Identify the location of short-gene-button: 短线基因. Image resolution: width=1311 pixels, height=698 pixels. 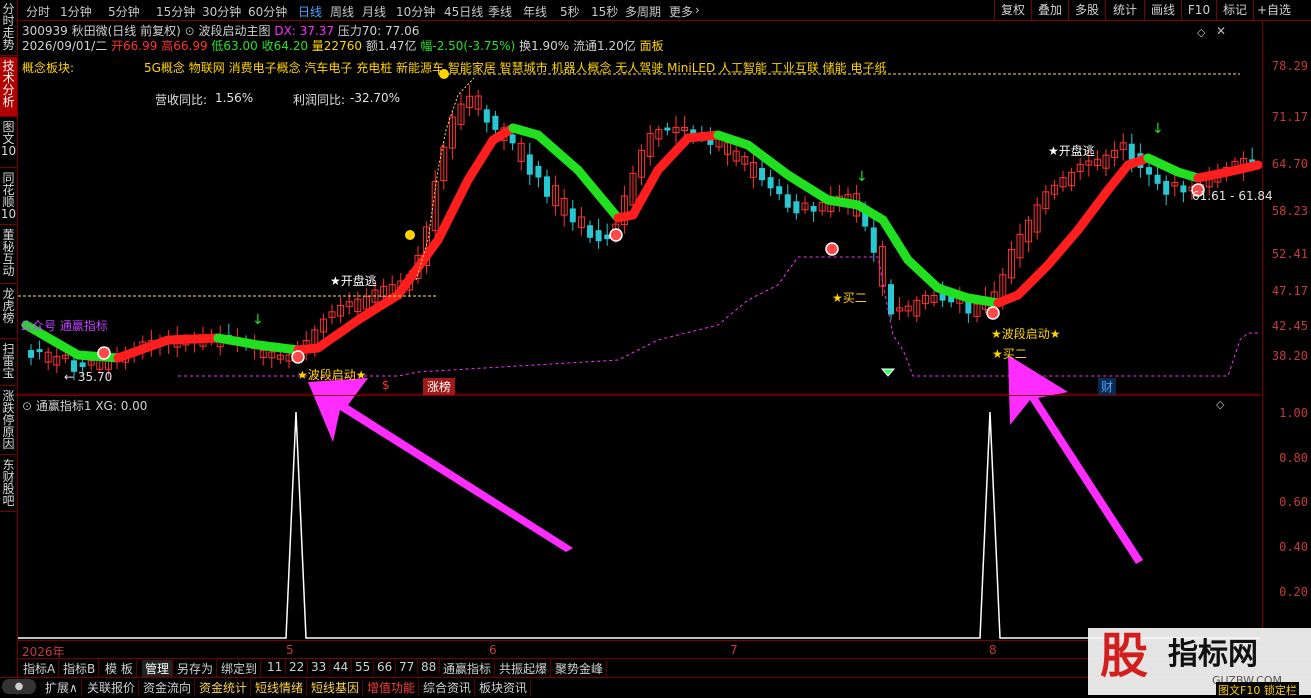
(336, 687).